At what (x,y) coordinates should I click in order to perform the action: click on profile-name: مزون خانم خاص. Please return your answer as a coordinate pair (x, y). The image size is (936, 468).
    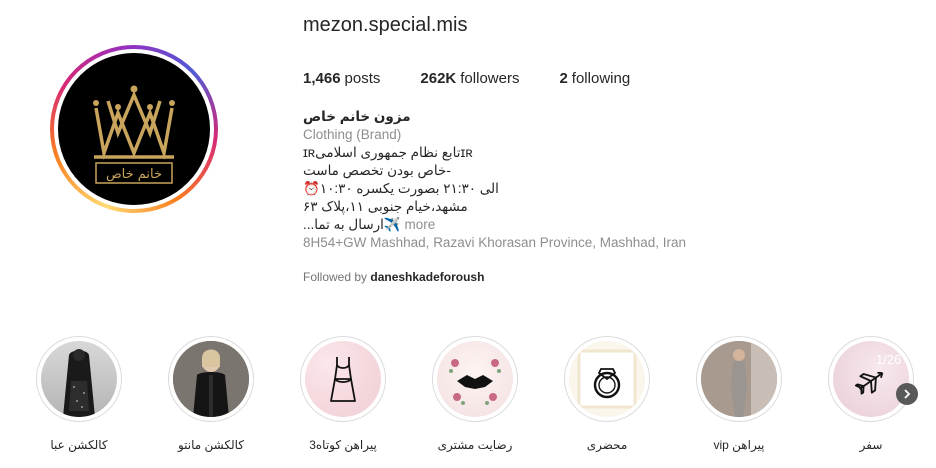
    Looking at the image, I should click on (357, 116).